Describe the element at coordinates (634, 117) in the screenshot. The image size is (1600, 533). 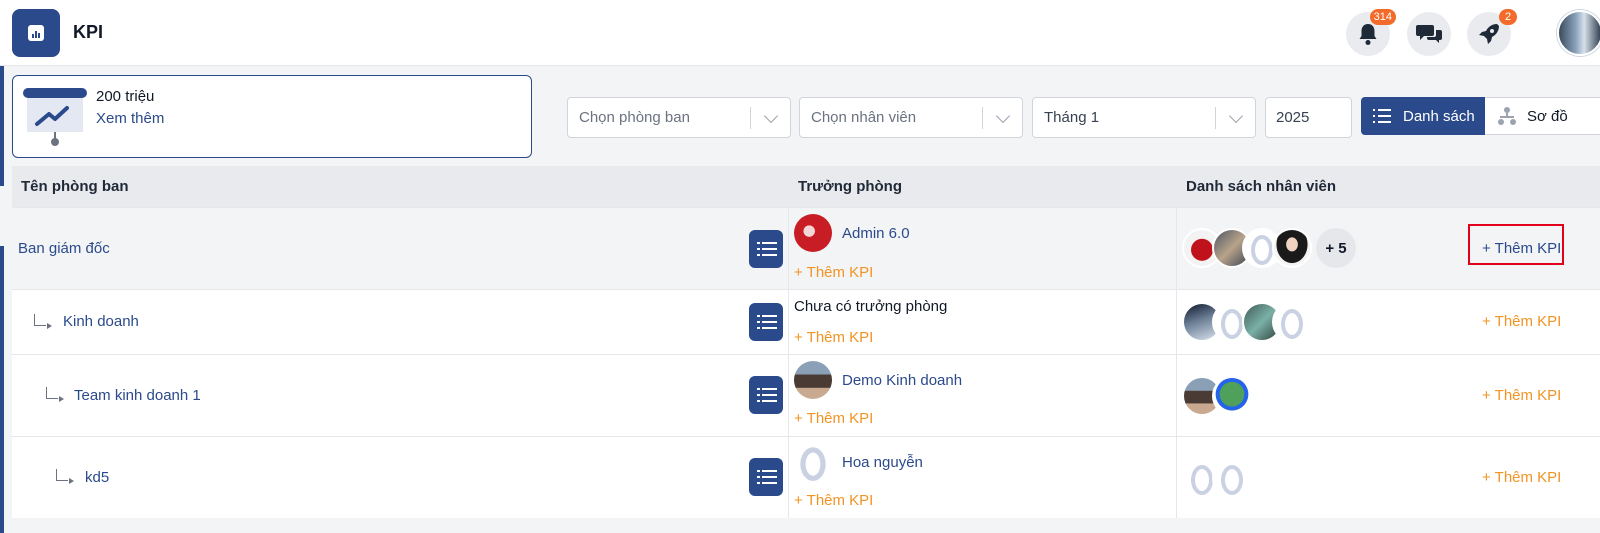
I see `department-select-placeholder: Chọn phòng ban` at that location.